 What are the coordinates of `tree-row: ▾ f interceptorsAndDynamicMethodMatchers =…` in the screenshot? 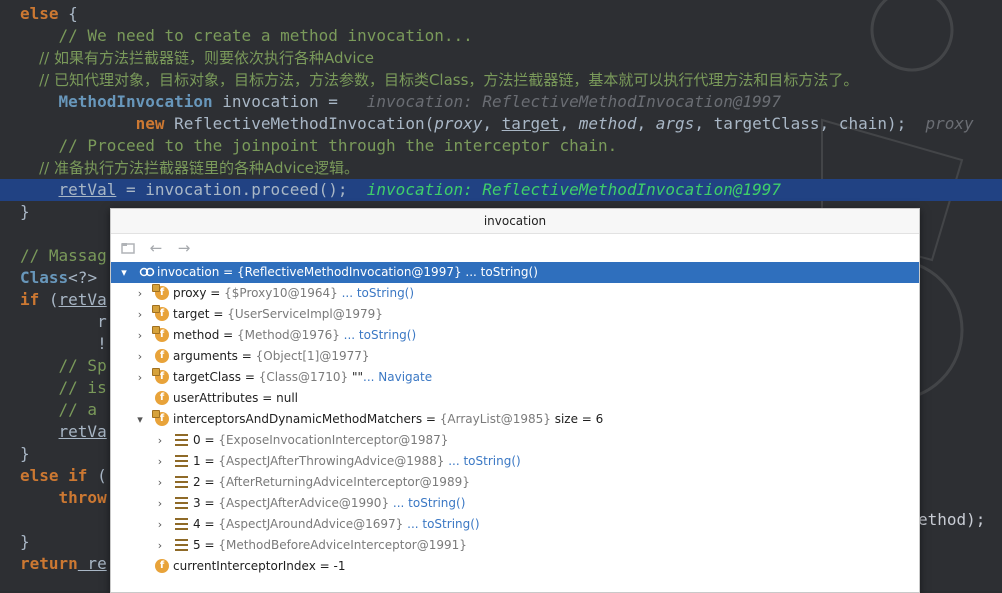 It's located at (515, 419).